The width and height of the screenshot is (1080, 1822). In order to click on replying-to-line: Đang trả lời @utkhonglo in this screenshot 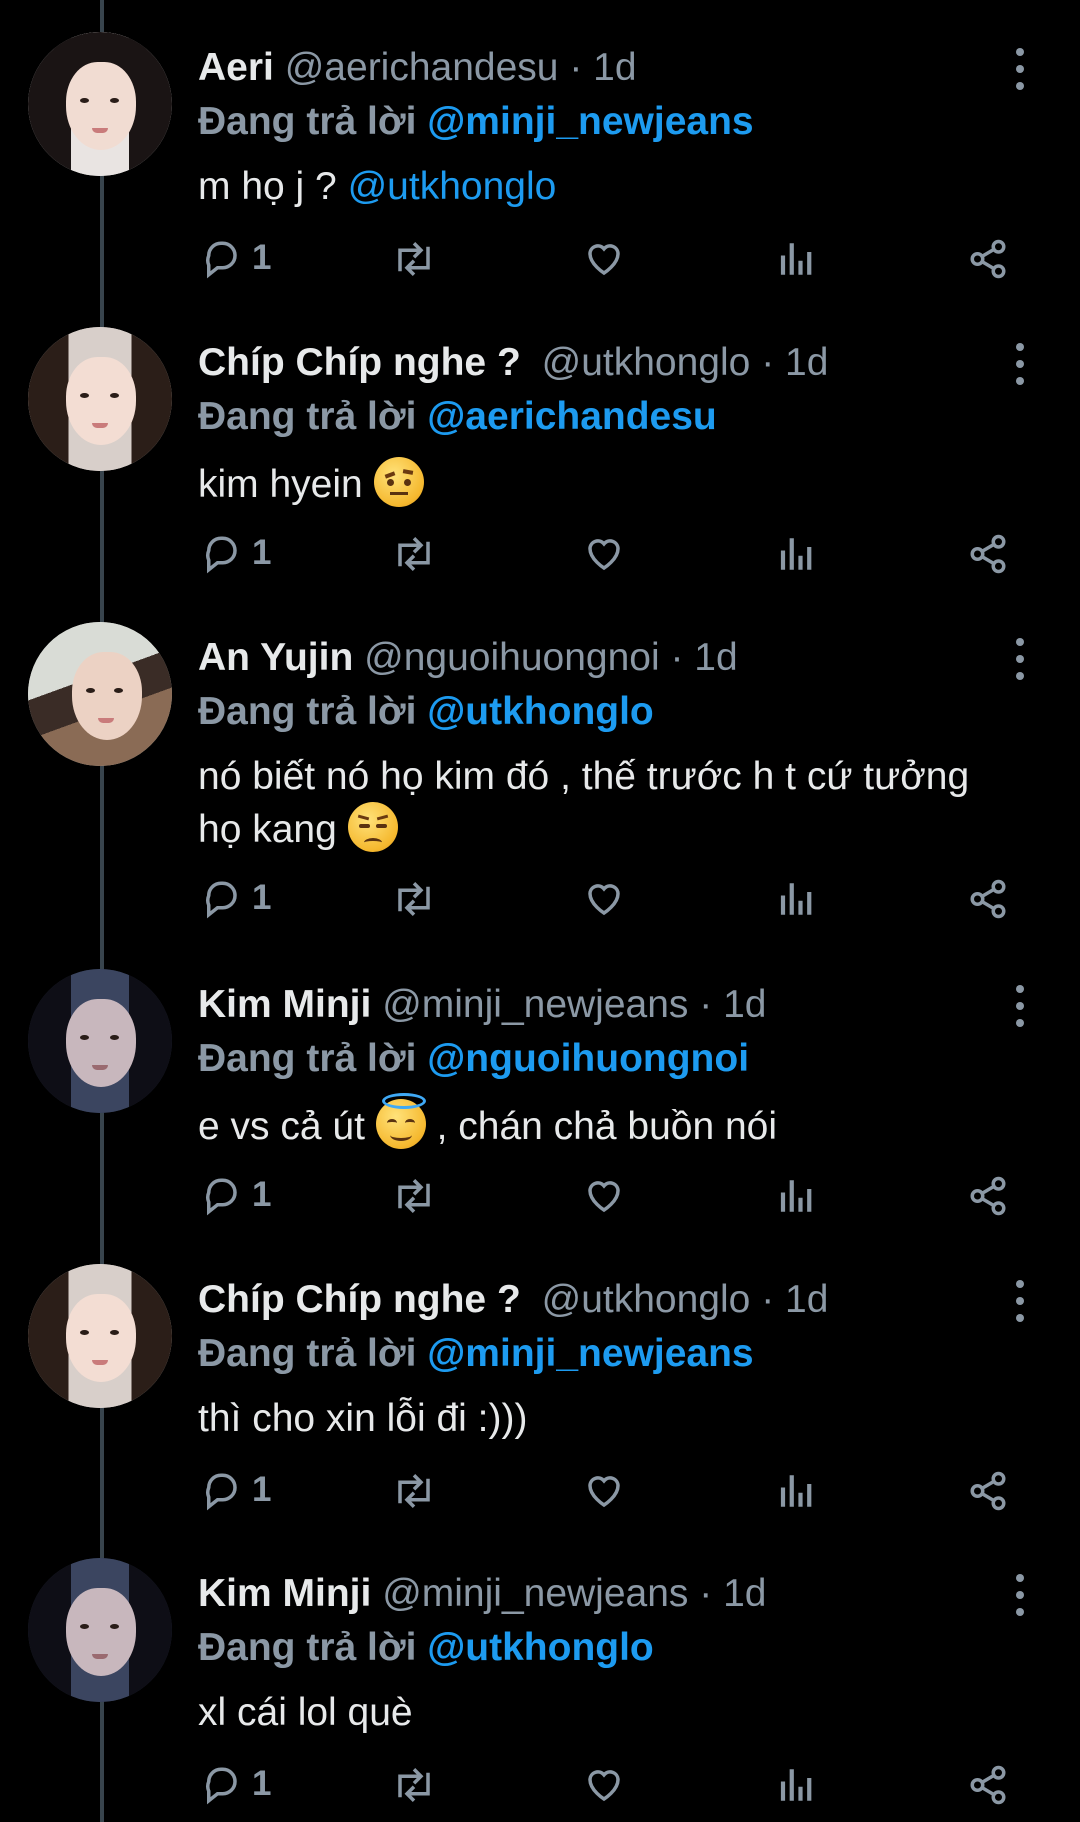, I will do `click(426, 712)`.